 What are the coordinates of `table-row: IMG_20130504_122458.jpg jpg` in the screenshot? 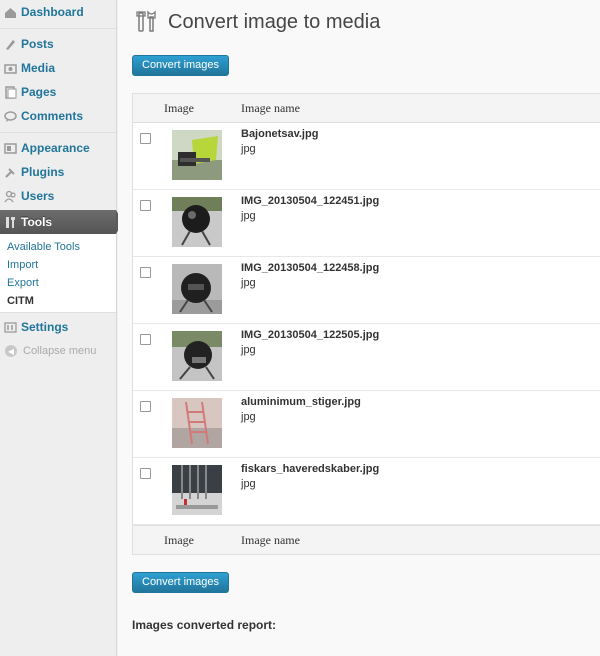 It's located at (366, 290).